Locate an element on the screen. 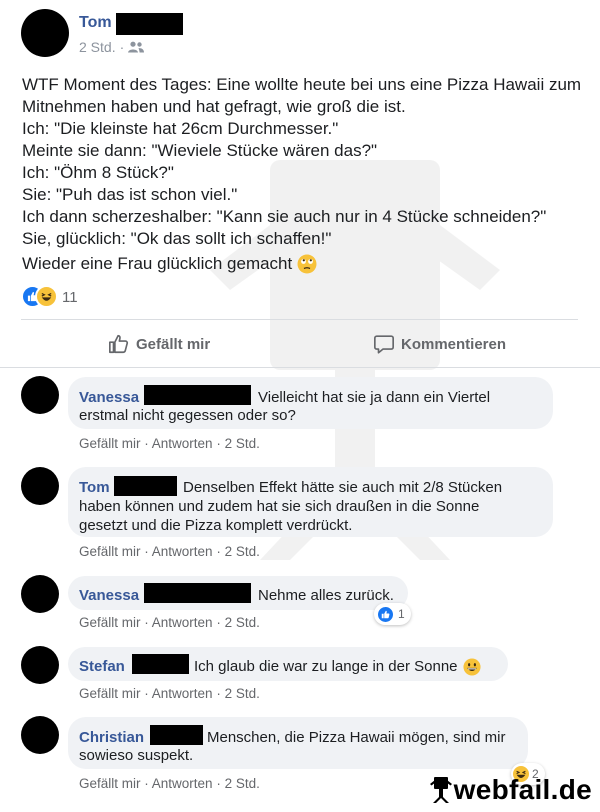 The height and width of the screenshot is (812, 600). friends-icon is located at coordinates (136, 47).